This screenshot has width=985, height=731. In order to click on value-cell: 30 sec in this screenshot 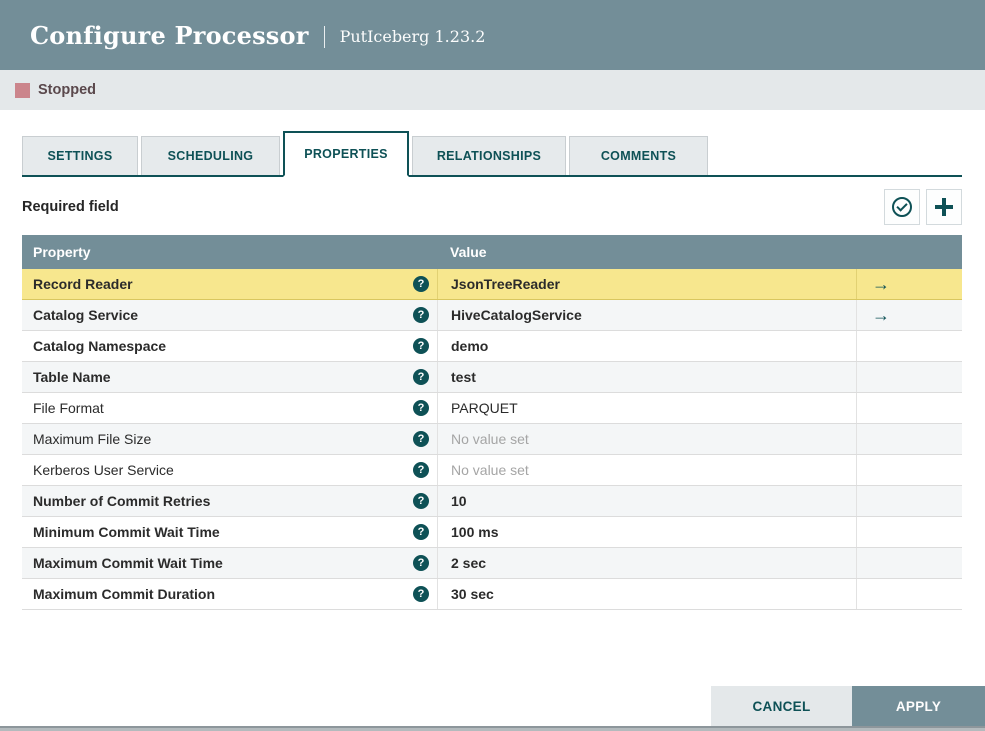, I will do `click(646, 594)`.